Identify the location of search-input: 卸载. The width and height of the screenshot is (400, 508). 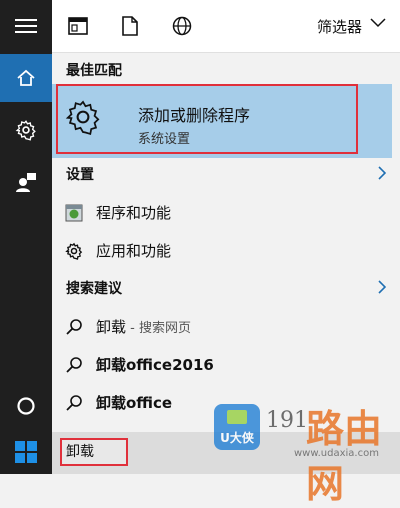
(94, 452).